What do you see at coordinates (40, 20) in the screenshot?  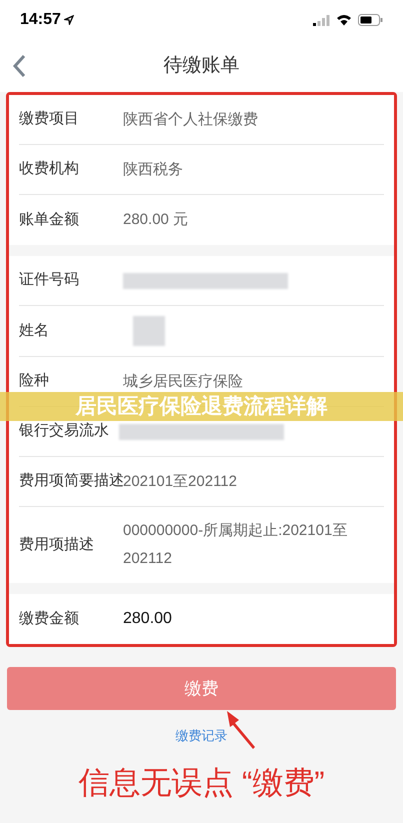 I see `status-time: 14:57` at bounding box center [40, 20].